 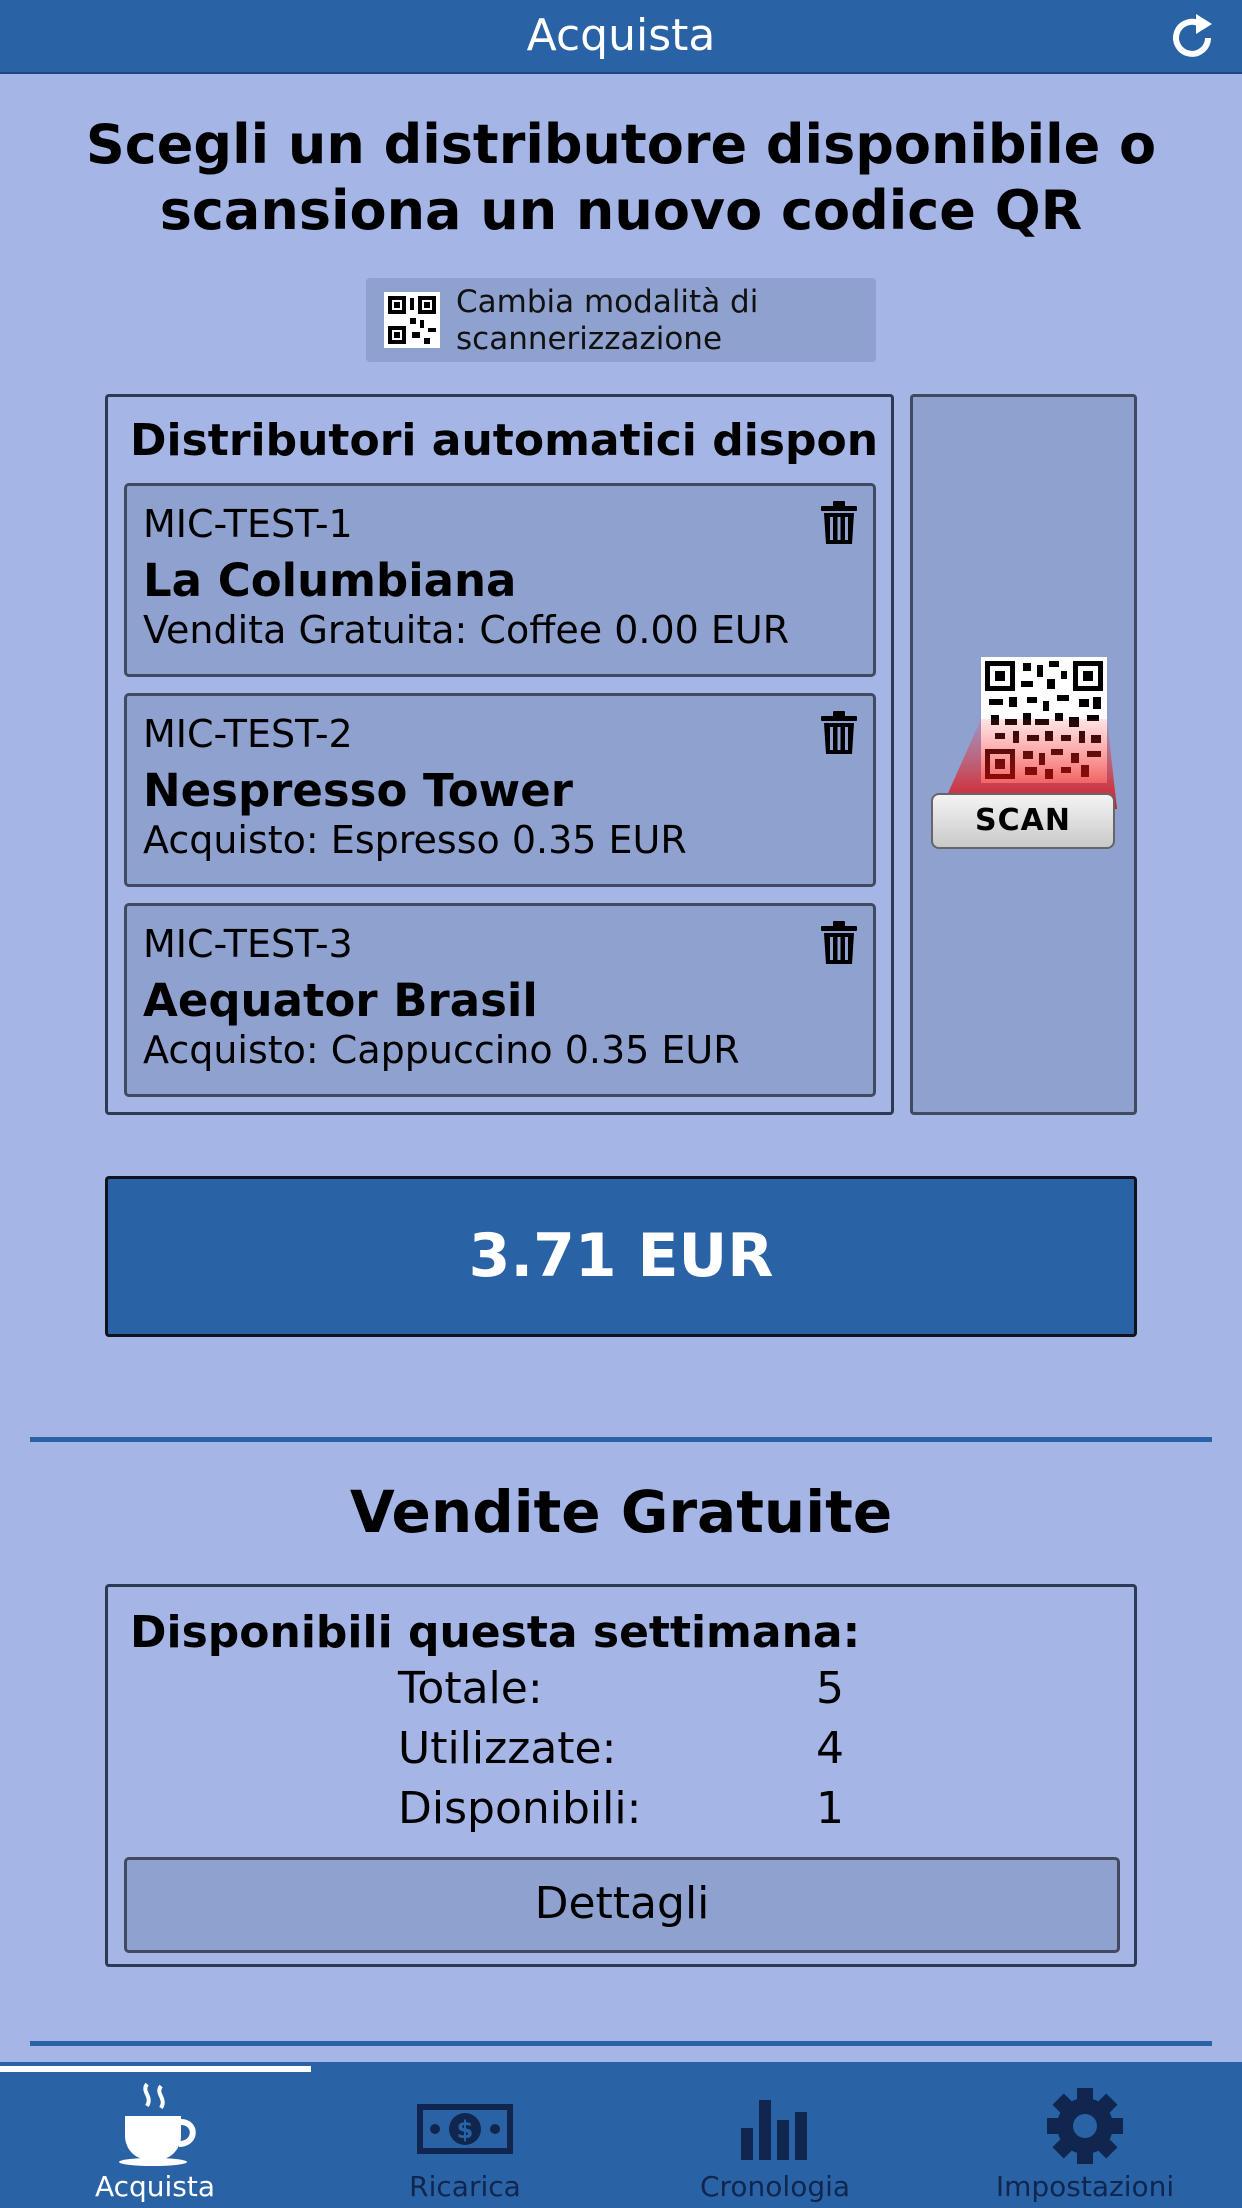 I want to click on top-bar: Acquista, so click(x=621, y=37).